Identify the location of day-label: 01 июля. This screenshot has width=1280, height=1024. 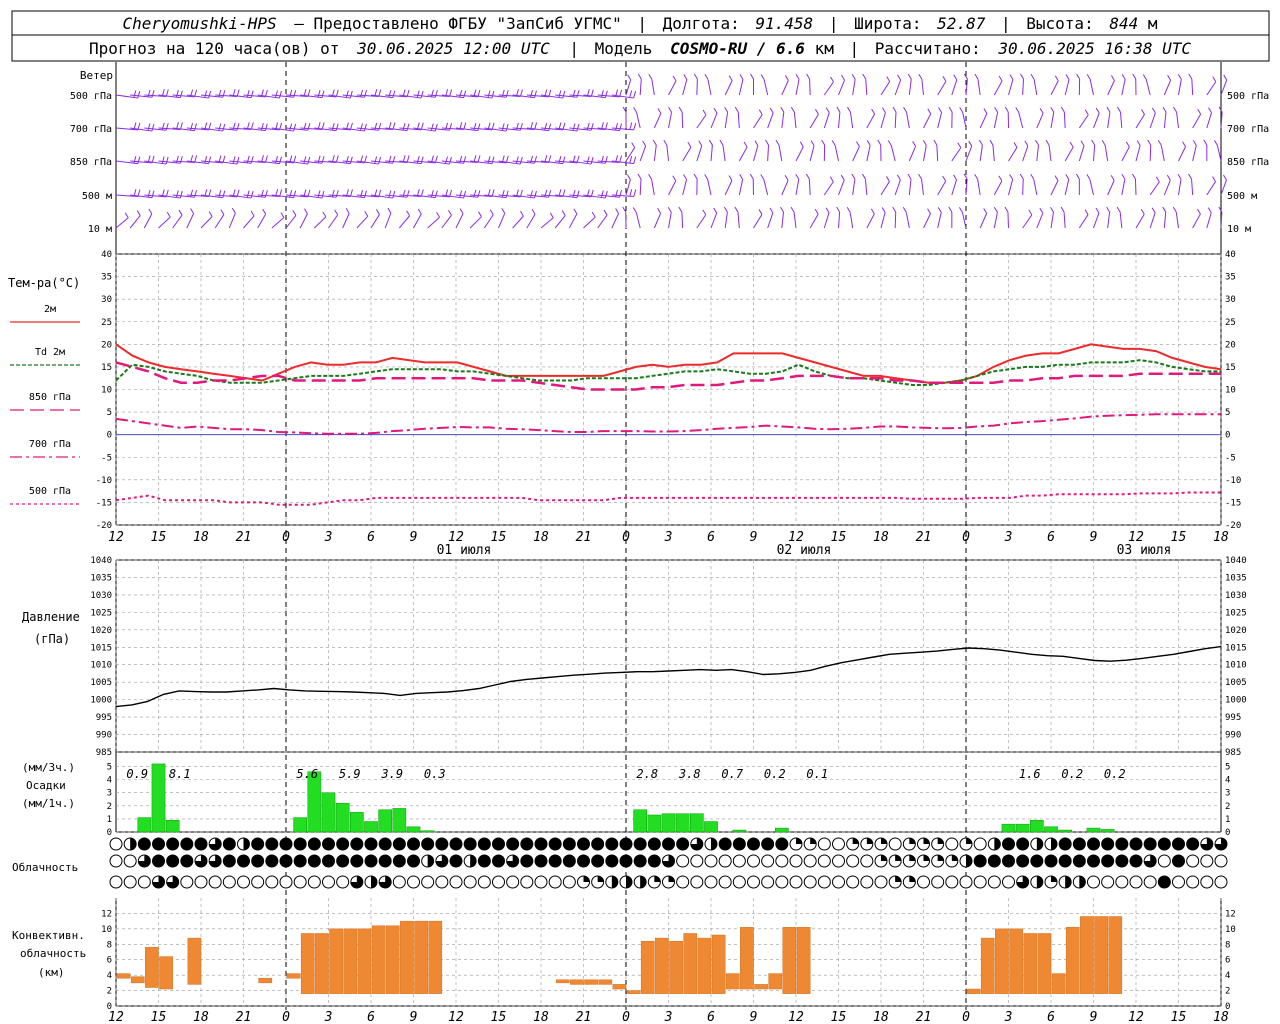
(464, 550).